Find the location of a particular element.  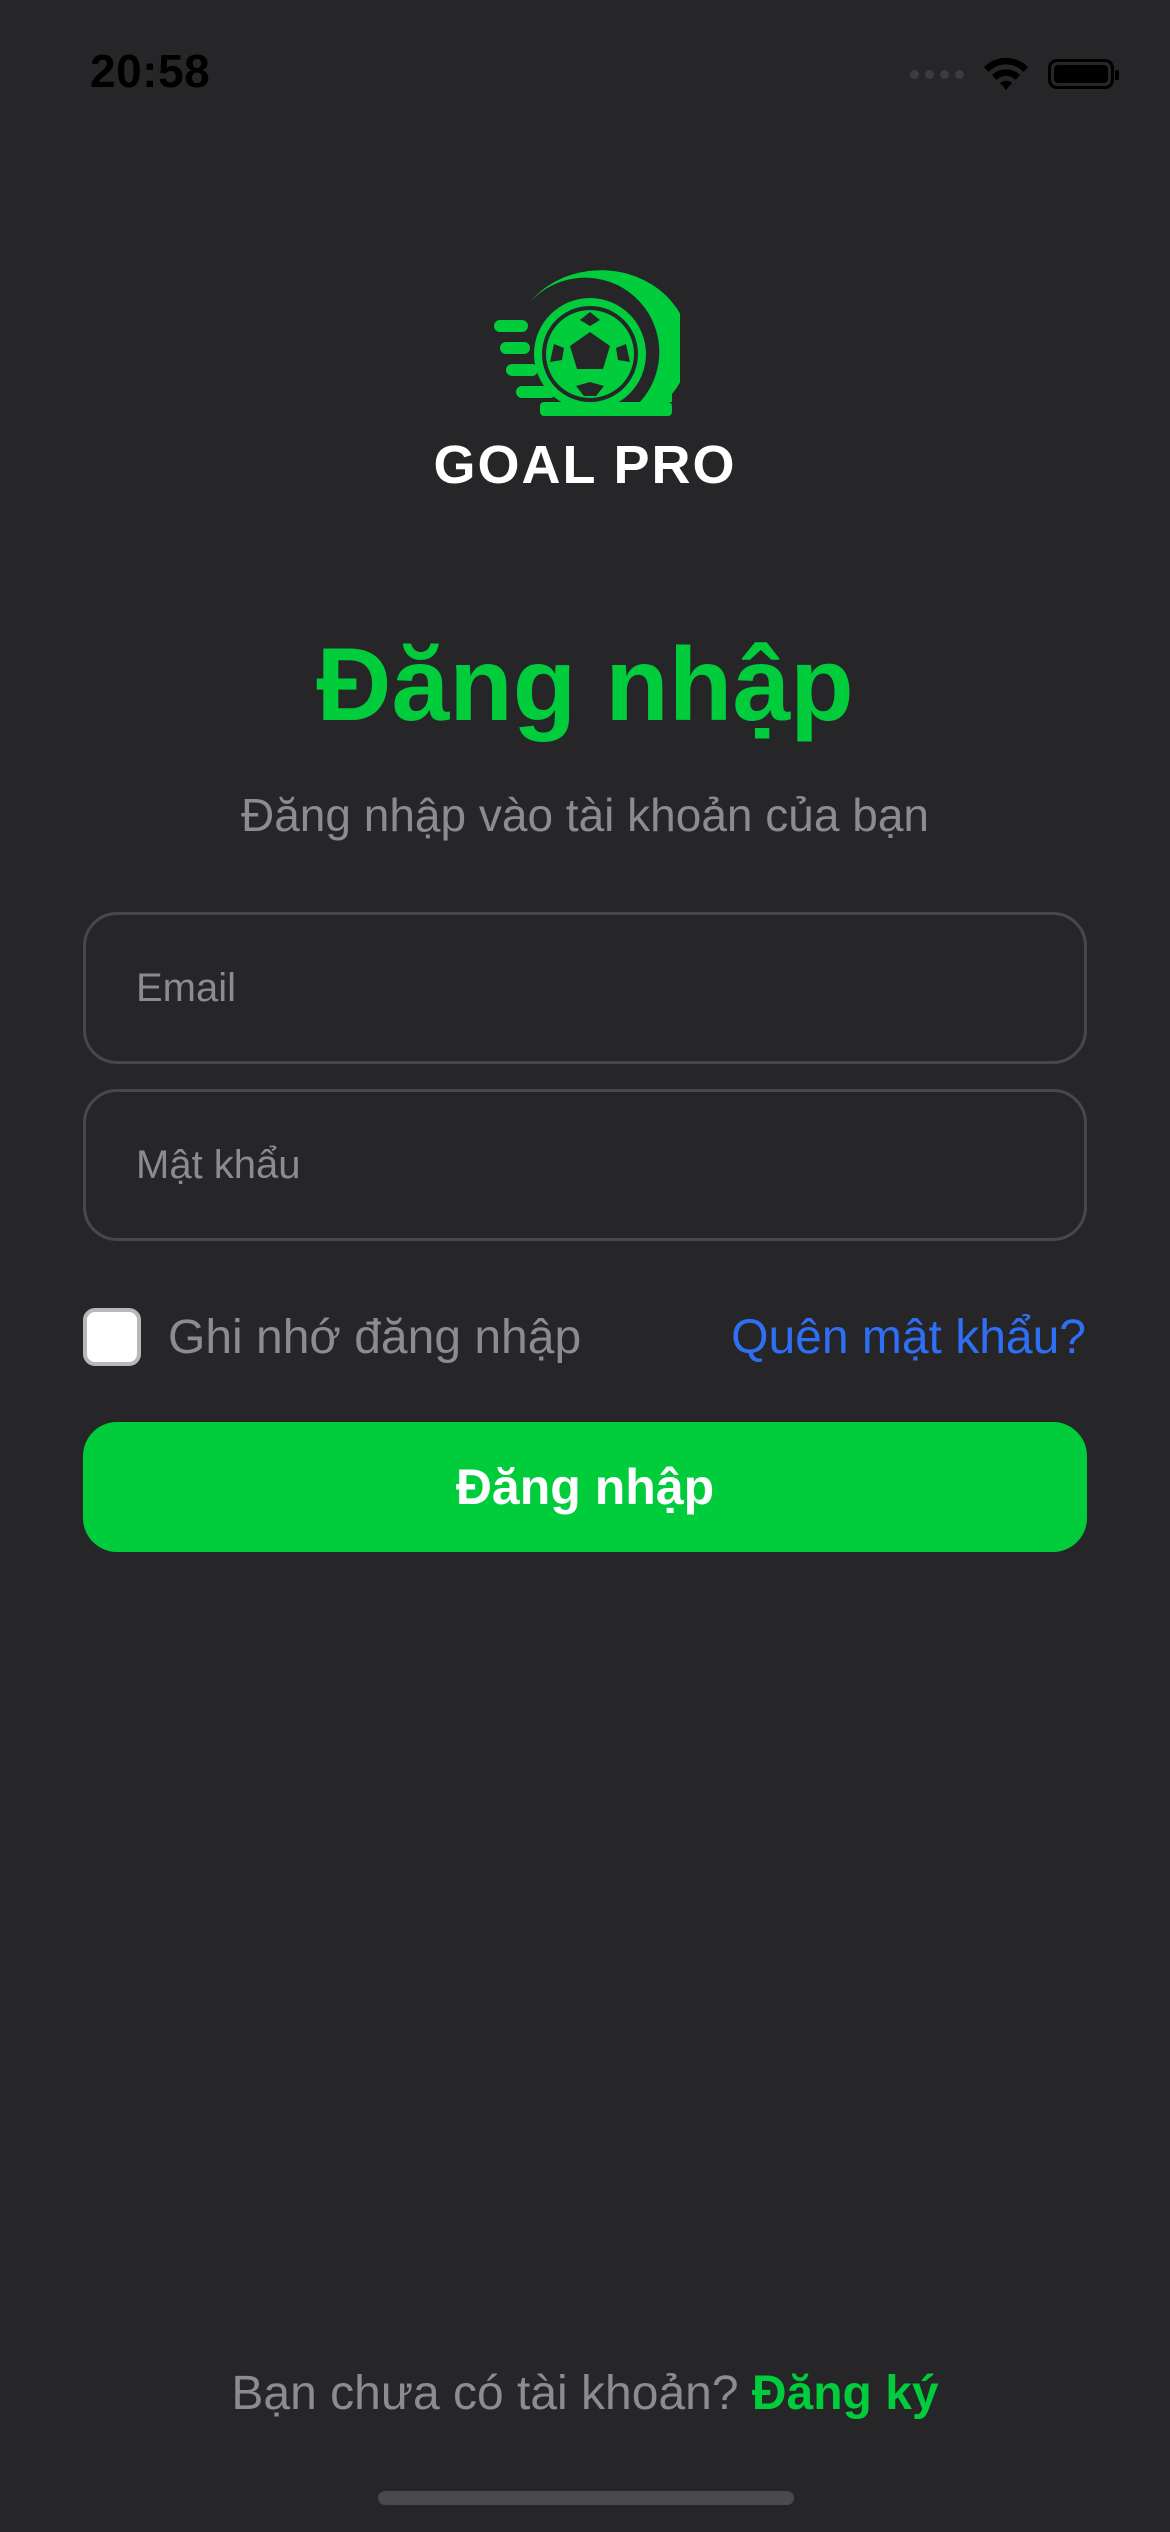

email-field is located at coordinates (585, 988).